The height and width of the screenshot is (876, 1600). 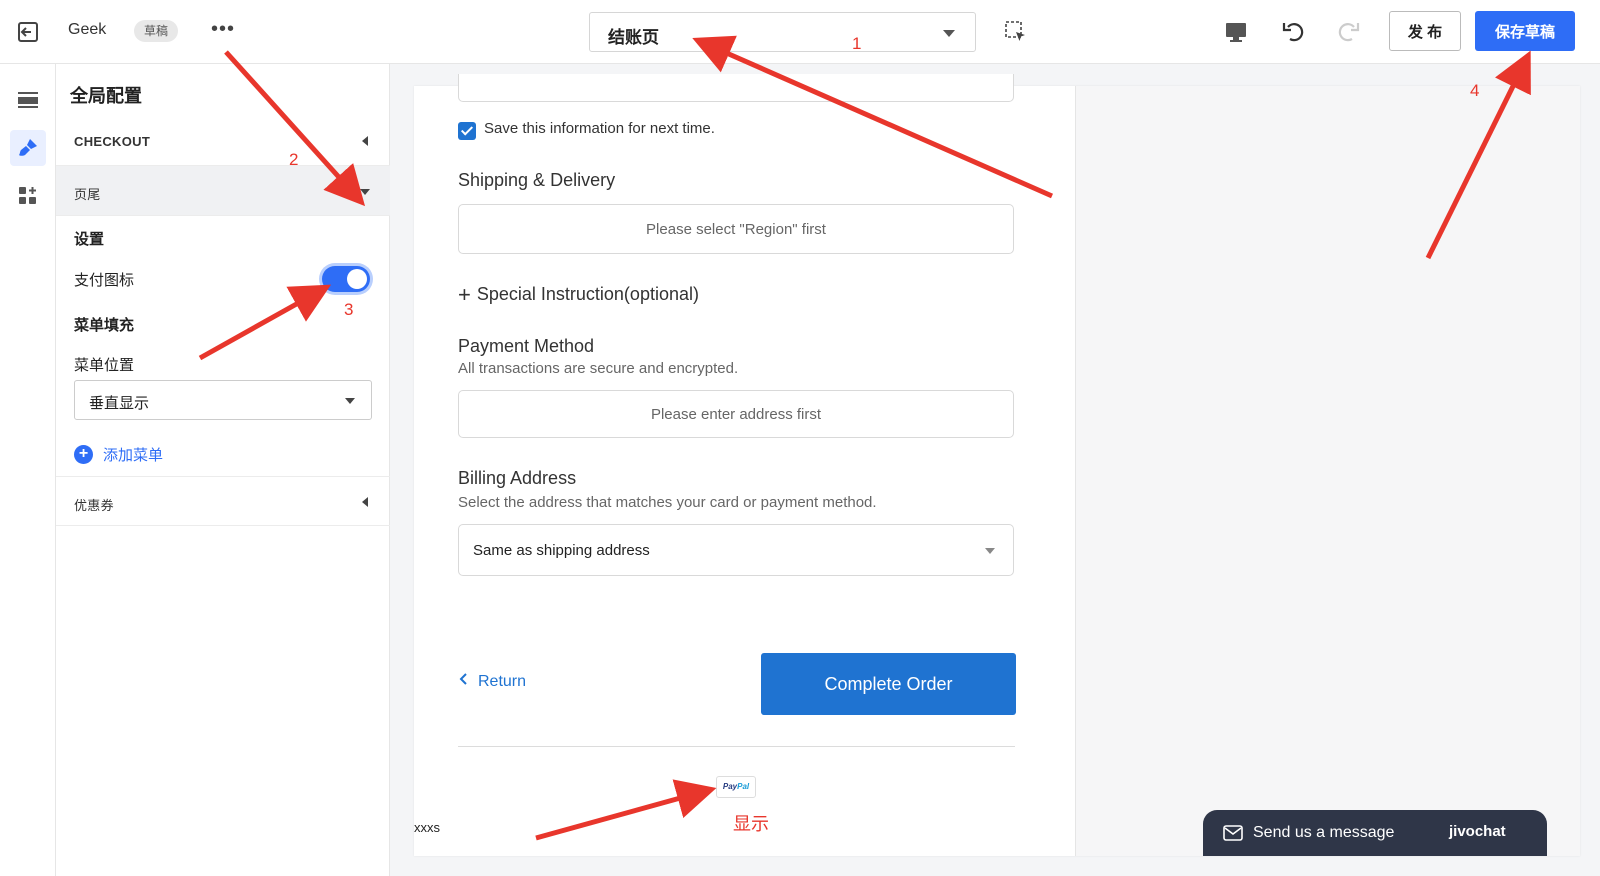 What do you see at coordinates (1475, 90) in the screenshot?
I see `annotation-4: 4` at bounding box center [1475, 90].